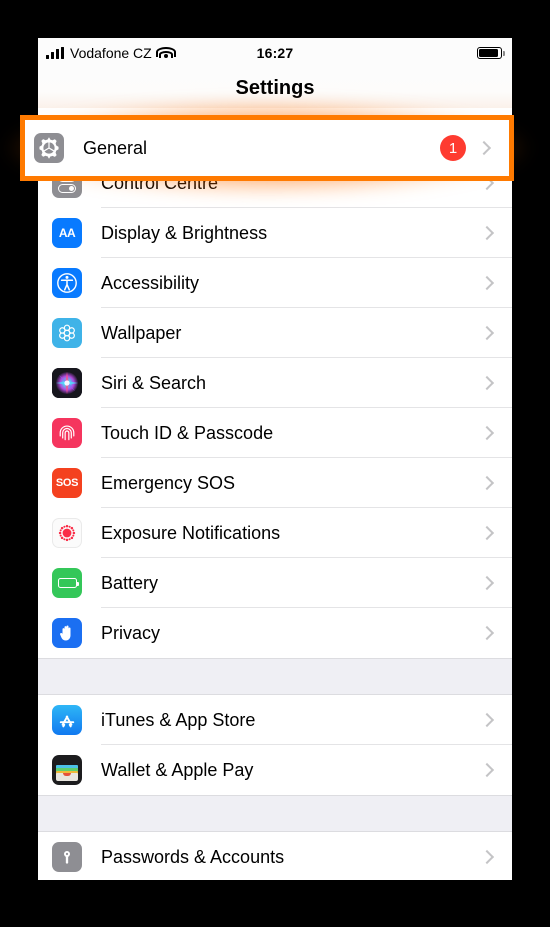 The height and width of the screenshot is (927, 550). I want to click on passwords-icon, so click(67, 857).